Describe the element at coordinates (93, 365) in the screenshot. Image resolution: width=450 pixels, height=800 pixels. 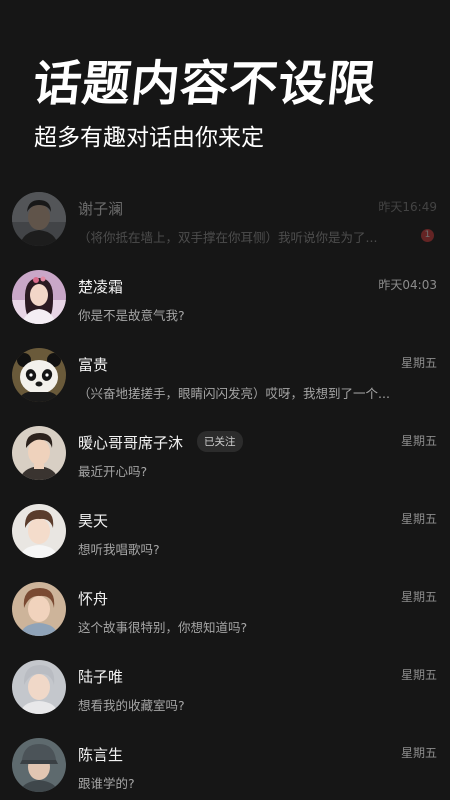
I see `chat-name: 富贵` at that location.